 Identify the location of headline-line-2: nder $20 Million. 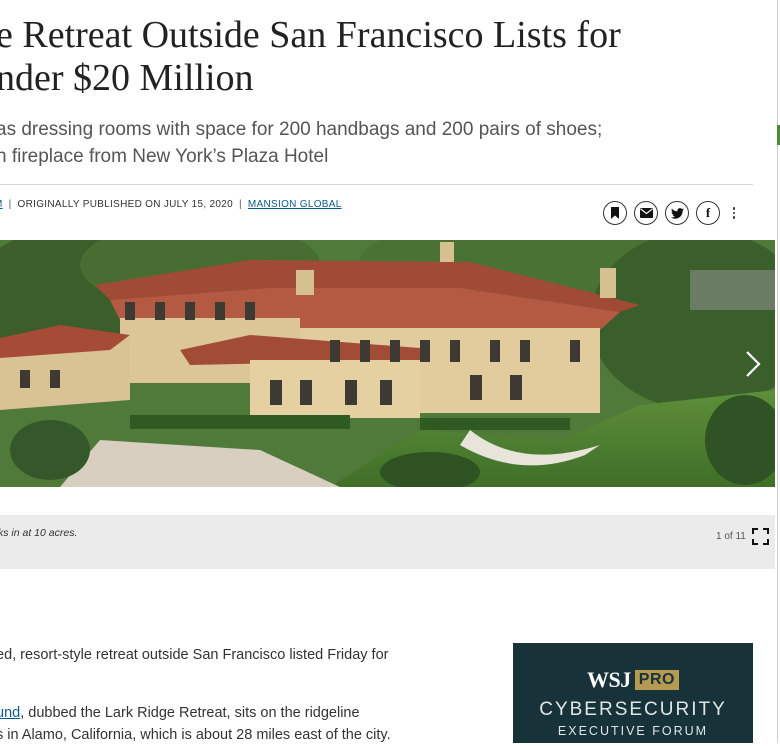
(127, 78).